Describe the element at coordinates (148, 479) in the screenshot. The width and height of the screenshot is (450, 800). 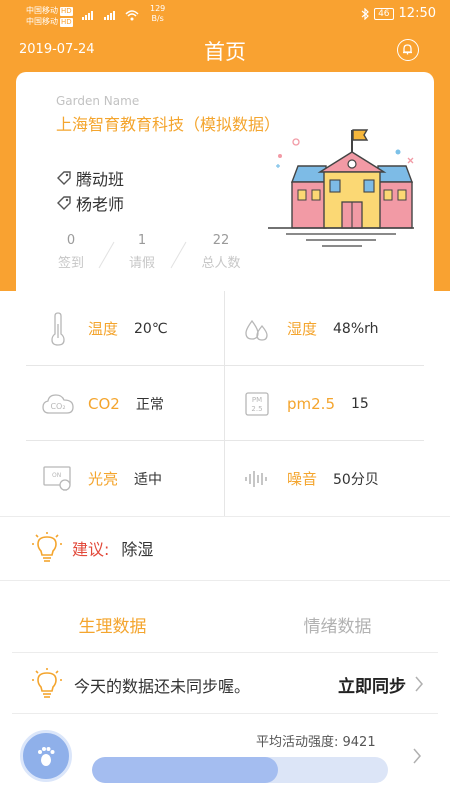
I see `light-value: 适中` at that location.